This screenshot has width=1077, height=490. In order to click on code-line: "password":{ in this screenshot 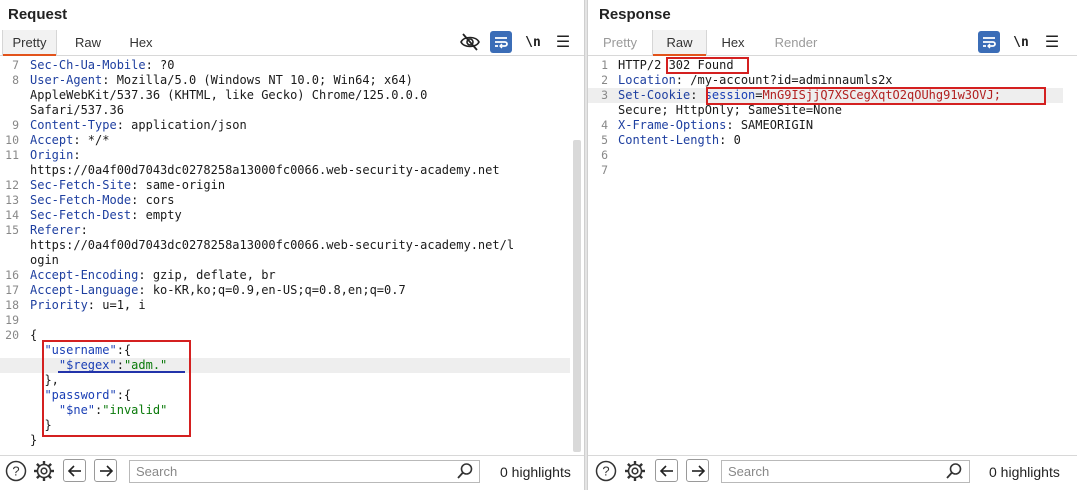, I will do `click(285, 395)`.